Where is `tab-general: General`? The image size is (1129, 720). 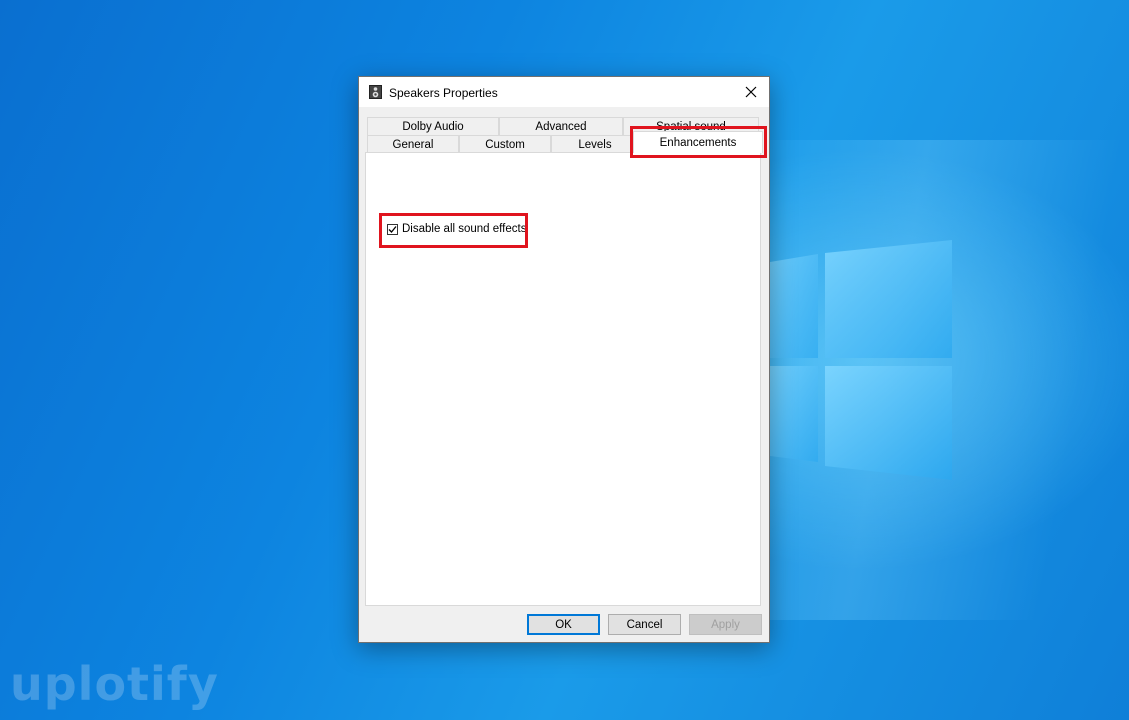
tab-general: General is located at coordinates (413, 144).